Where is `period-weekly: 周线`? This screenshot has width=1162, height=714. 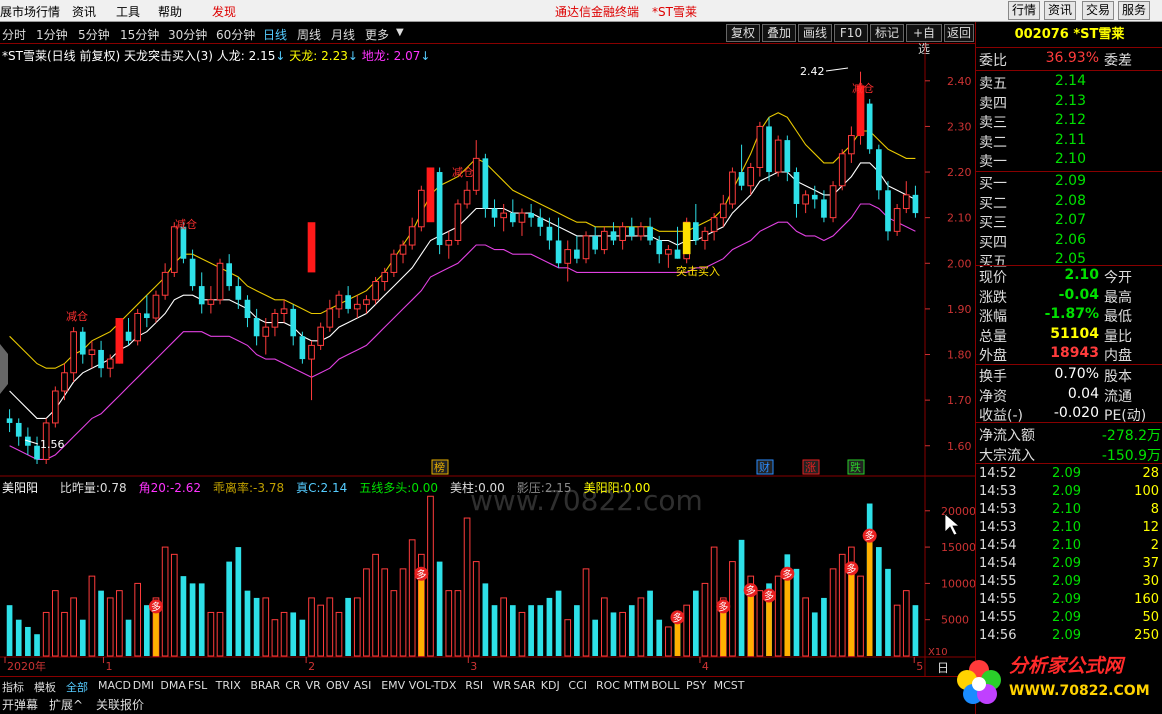
period-weekly: 周线 is located at coordinates (309, 34).